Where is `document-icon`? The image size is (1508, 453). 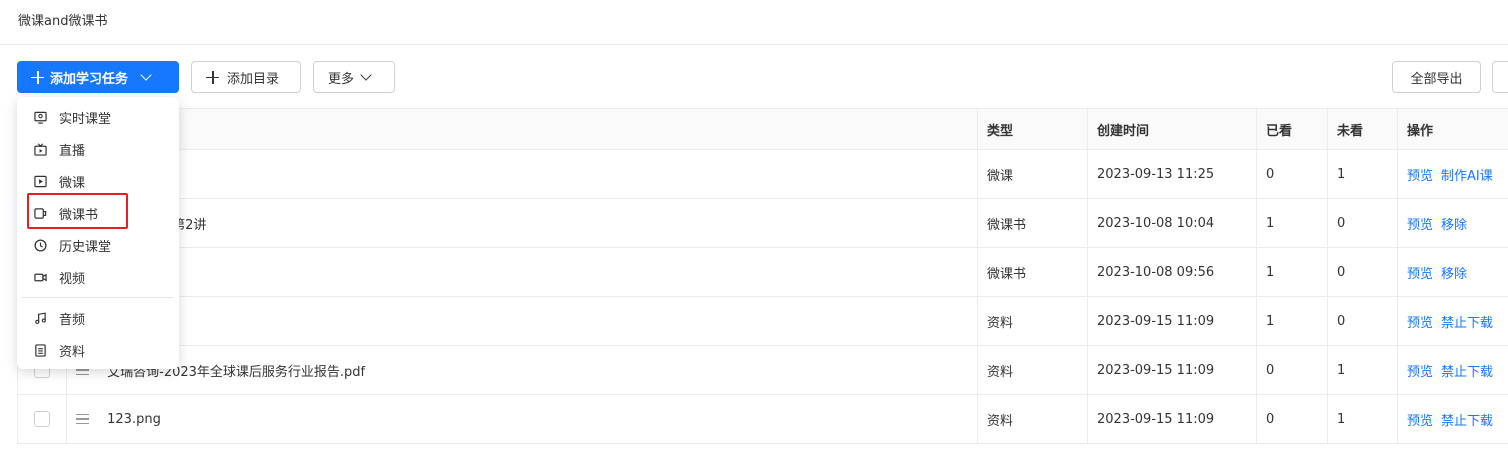
document-icon is located at coordinates (40, 350).